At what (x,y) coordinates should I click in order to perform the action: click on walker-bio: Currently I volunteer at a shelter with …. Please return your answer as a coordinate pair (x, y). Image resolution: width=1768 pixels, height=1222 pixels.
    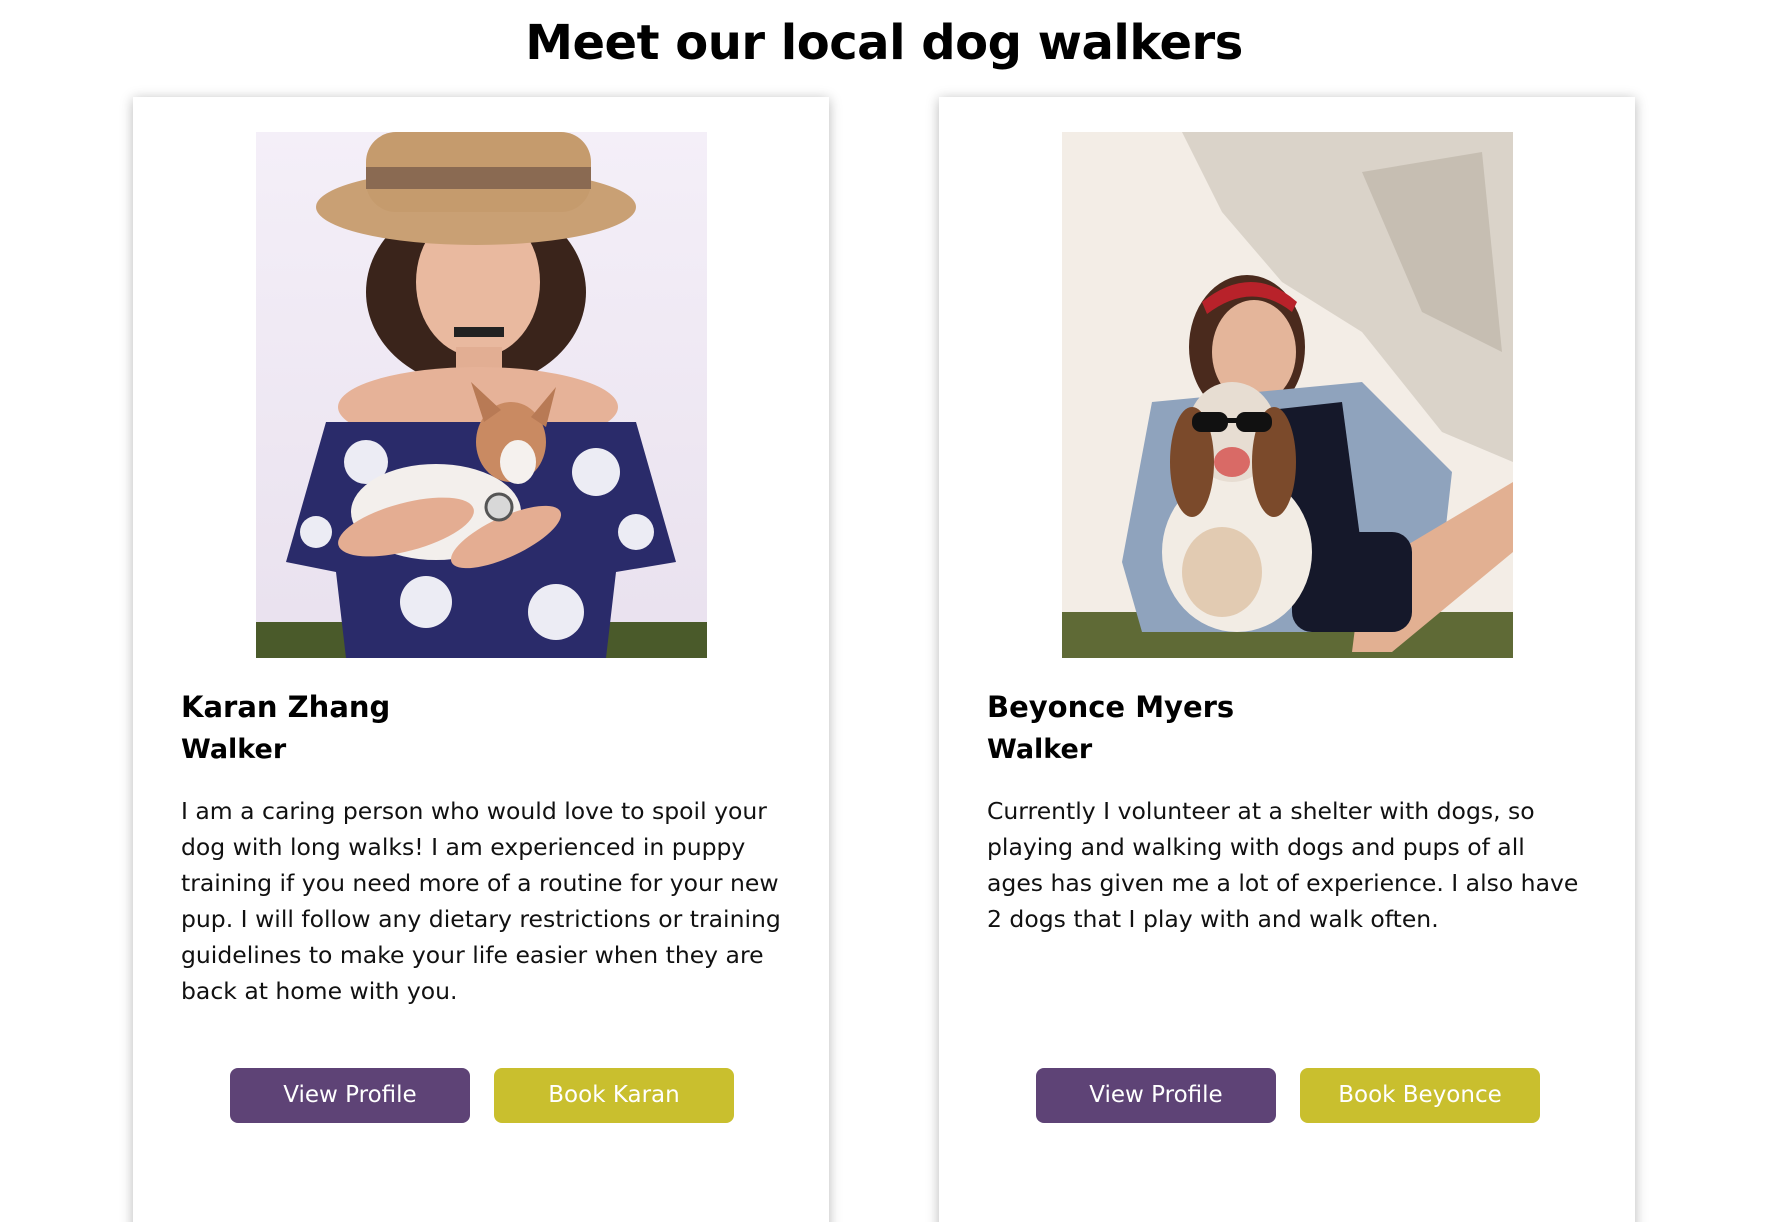
    Looking at the image, I should click on (1283, 865).